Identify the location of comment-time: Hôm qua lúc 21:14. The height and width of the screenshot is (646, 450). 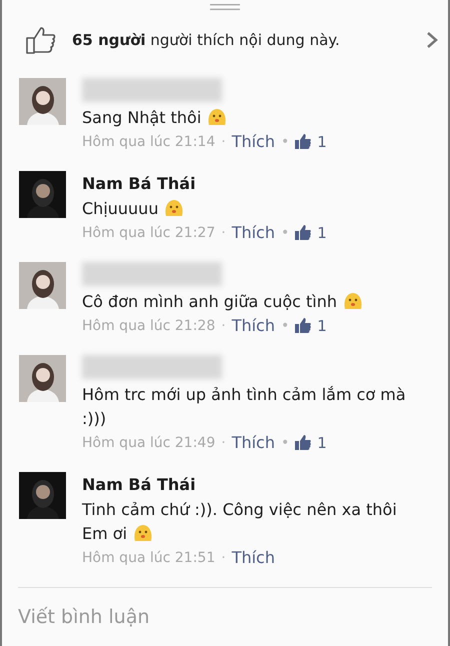
(149, 142).